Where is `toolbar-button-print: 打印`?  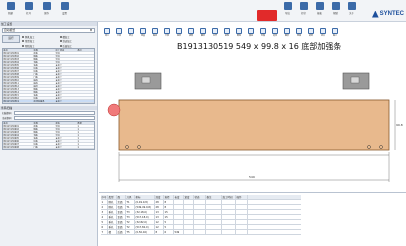
toolbar-button-print: 打印 is located at coordinates (303, 9).